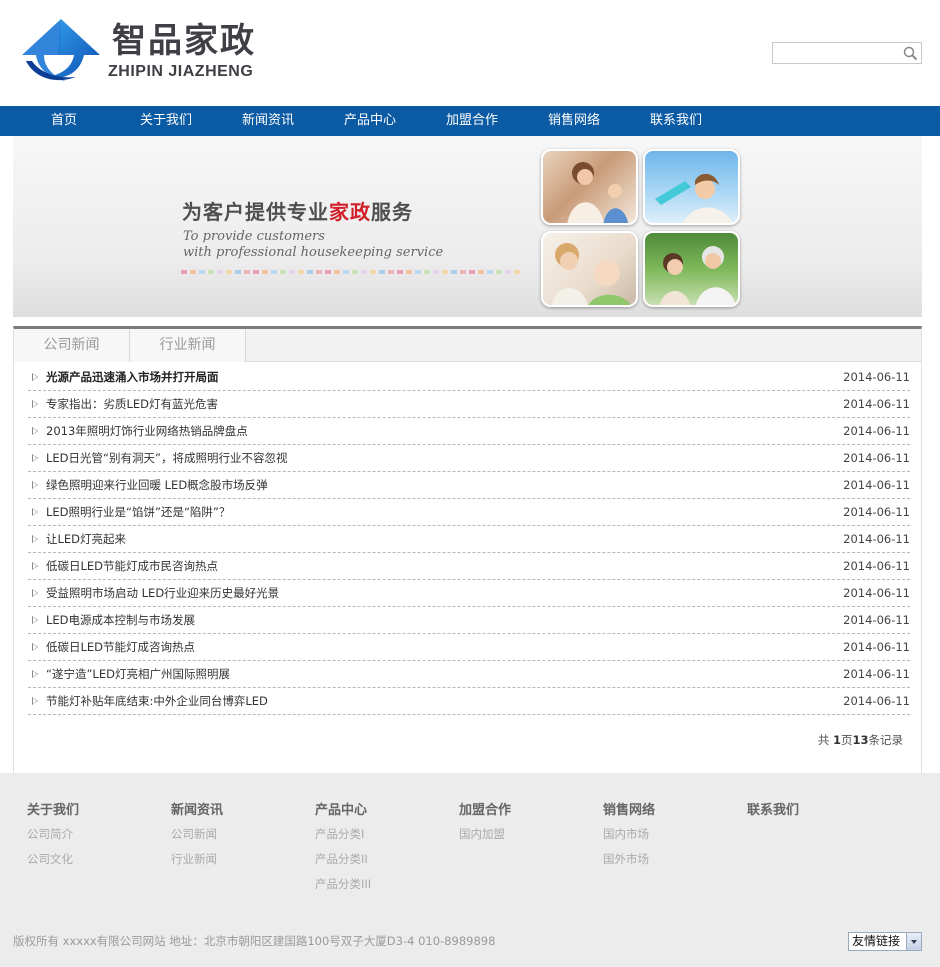 This screenshot has height=967, width=940. Describe the element at coordinates (846, 740) in the screenshot. I see `pager-mid: 页` at that location.